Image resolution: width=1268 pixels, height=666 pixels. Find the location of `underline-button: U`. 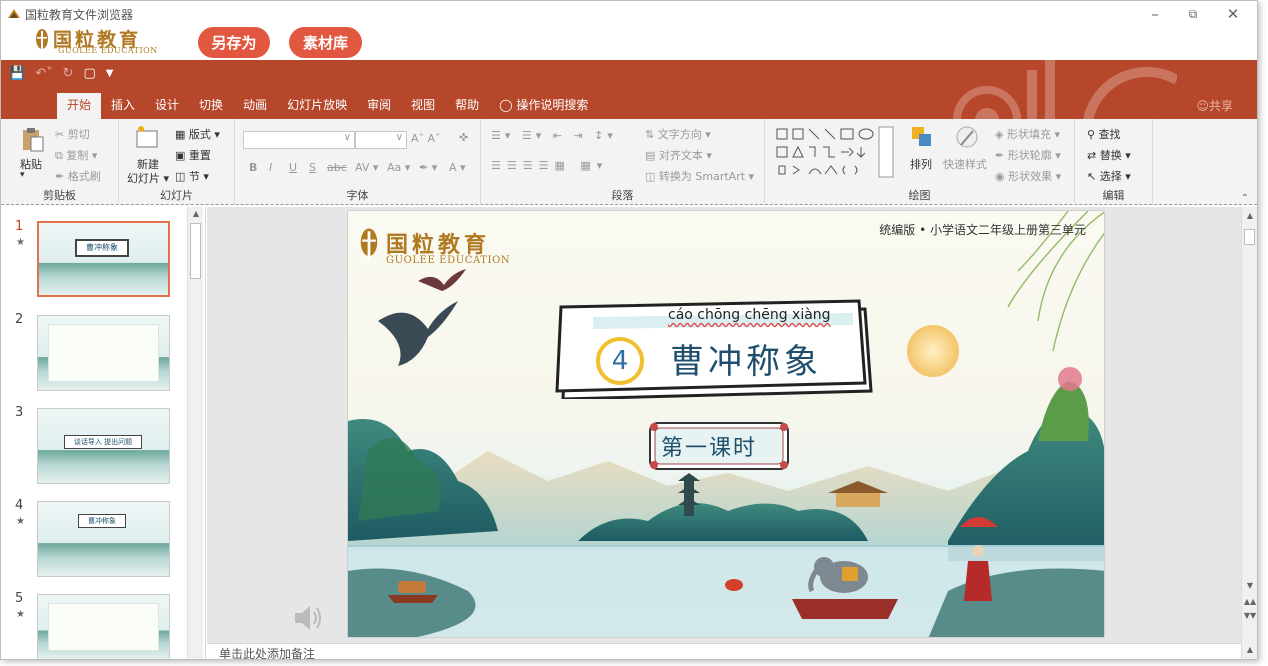

underline-button: U is located at coordinates (293, 167).